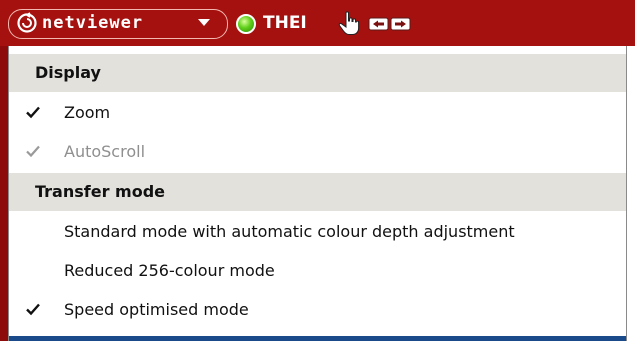 The height and width of the screenshot is (341, 635). What do you see at coordinates (317, 112) in the screenshot?
I see `menu-item-zoom: Zoom` at bounding box center [317, 112].